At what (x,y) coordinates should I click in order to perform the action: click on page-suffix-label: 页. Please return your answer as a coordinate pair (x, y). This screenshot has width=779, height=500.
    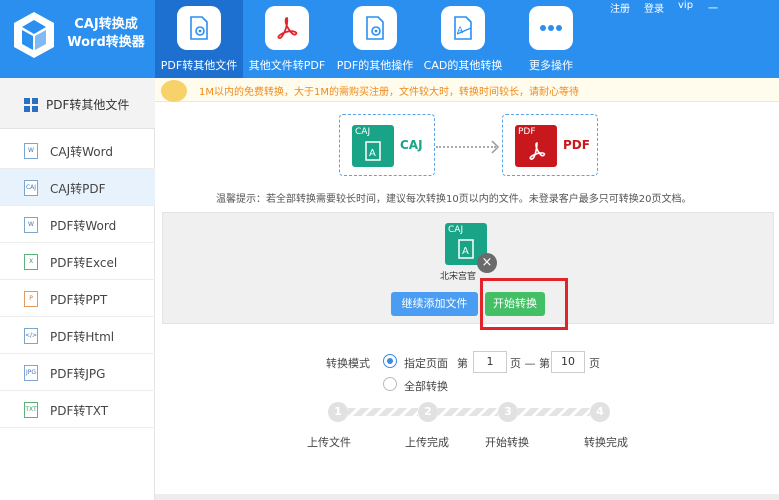
    Looking at the image, I should click on (594, 363).